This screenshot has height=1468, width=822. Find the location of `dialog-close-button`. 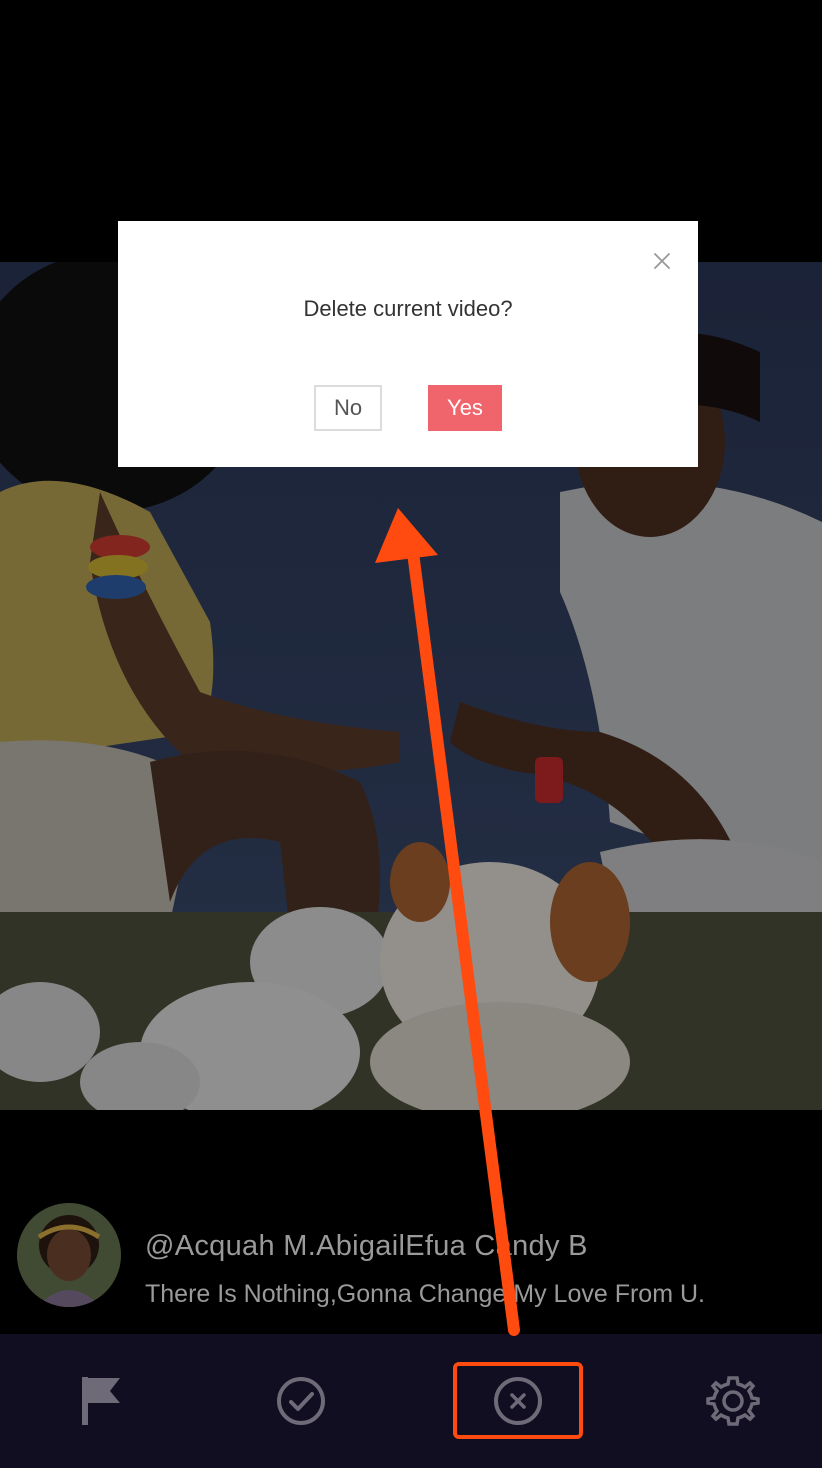

dialog-close-button is located at coordinates (662, 261).